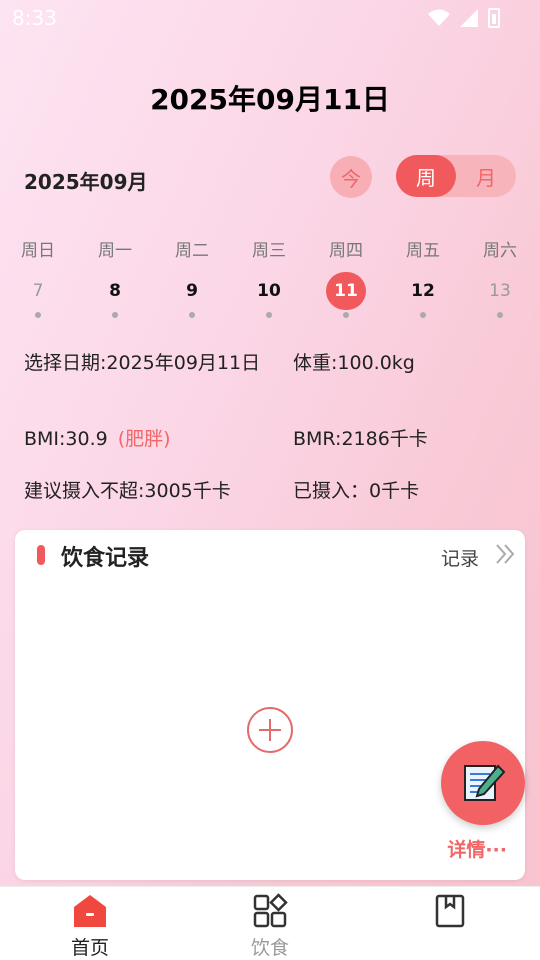 This screenshot has width=540, height=960. Describe the element at coordinates (86, 180) in the screenshot. I see `month-label: 2025年09月` at that location.